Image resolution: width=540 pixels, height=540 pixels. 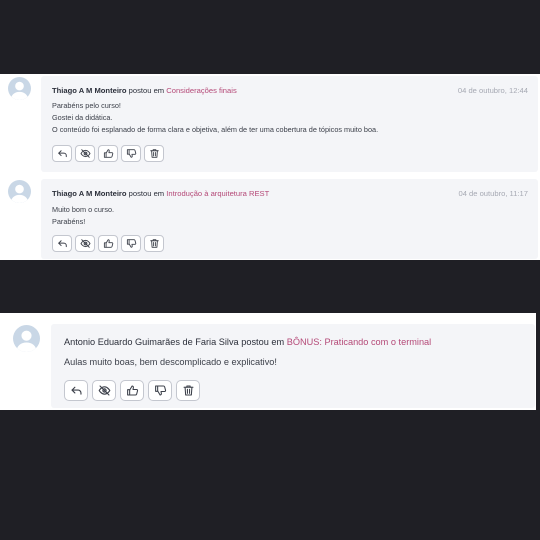 I want to click on comment-body: Muito bom o curso. Parabéns!, so click(x=83, y=216).